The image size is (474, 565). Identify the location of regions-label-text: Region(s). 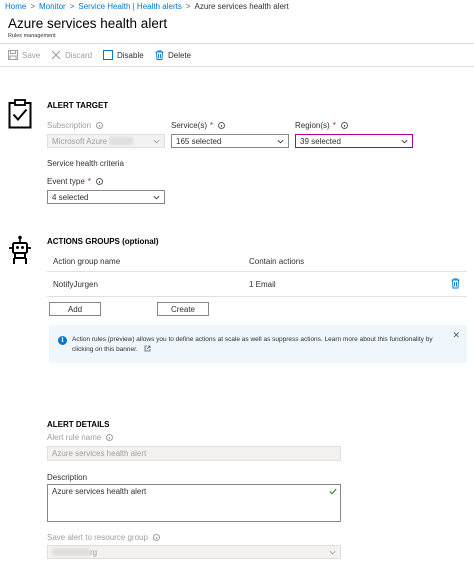
(312, 125).